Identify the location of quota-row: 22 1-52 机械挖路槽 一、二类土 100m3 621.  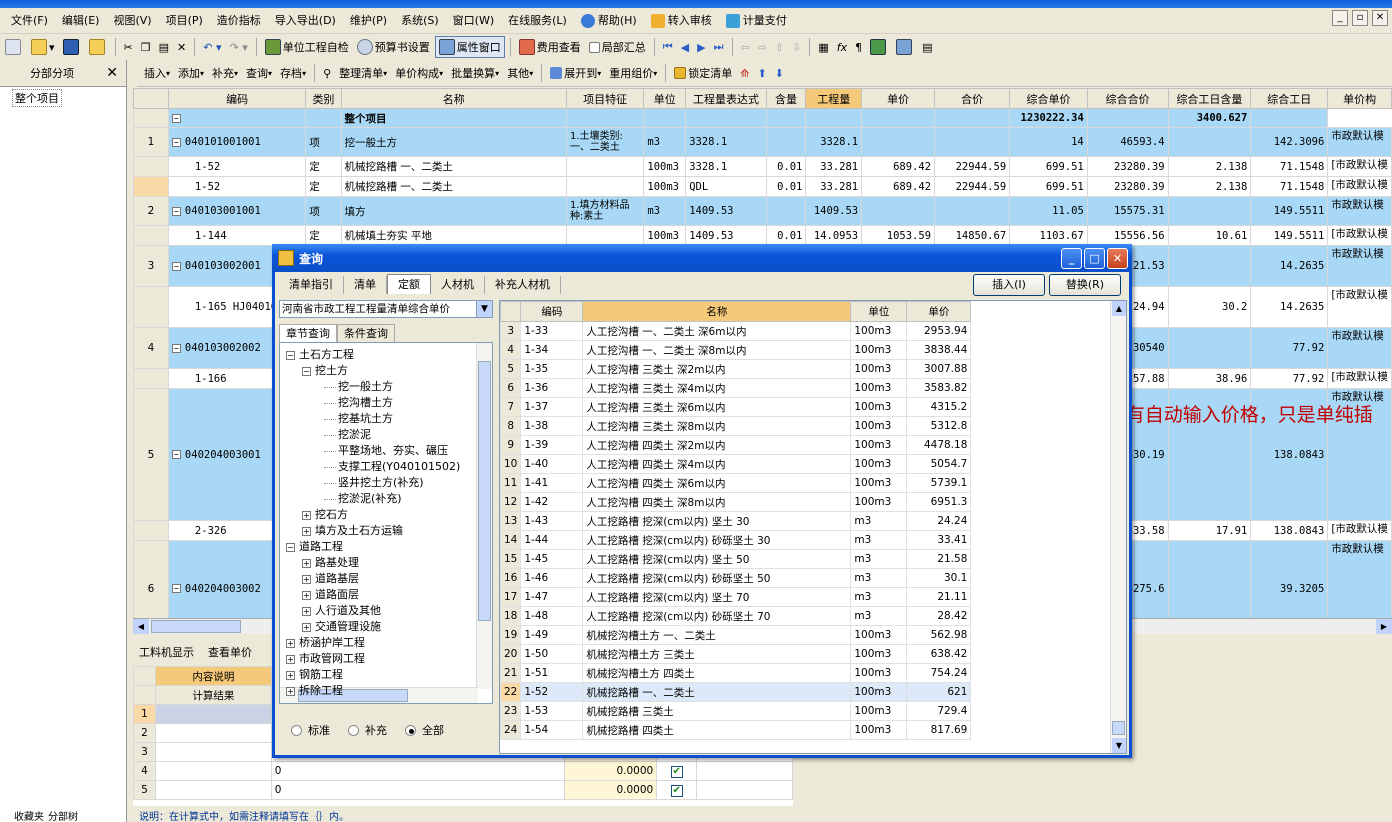
(736, 692).